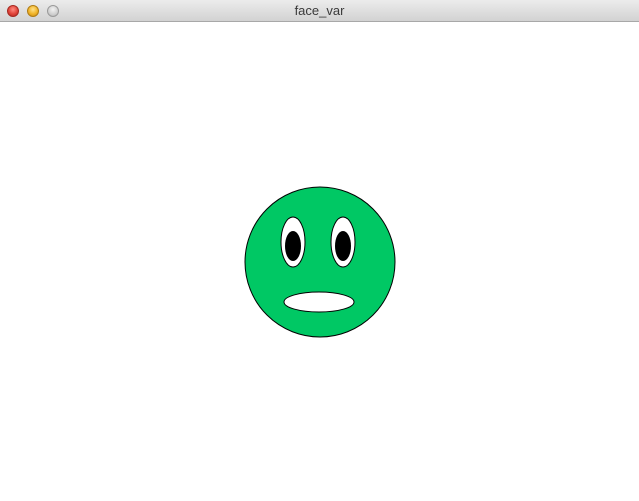  I want to click on face-circle, so click(320, 262).